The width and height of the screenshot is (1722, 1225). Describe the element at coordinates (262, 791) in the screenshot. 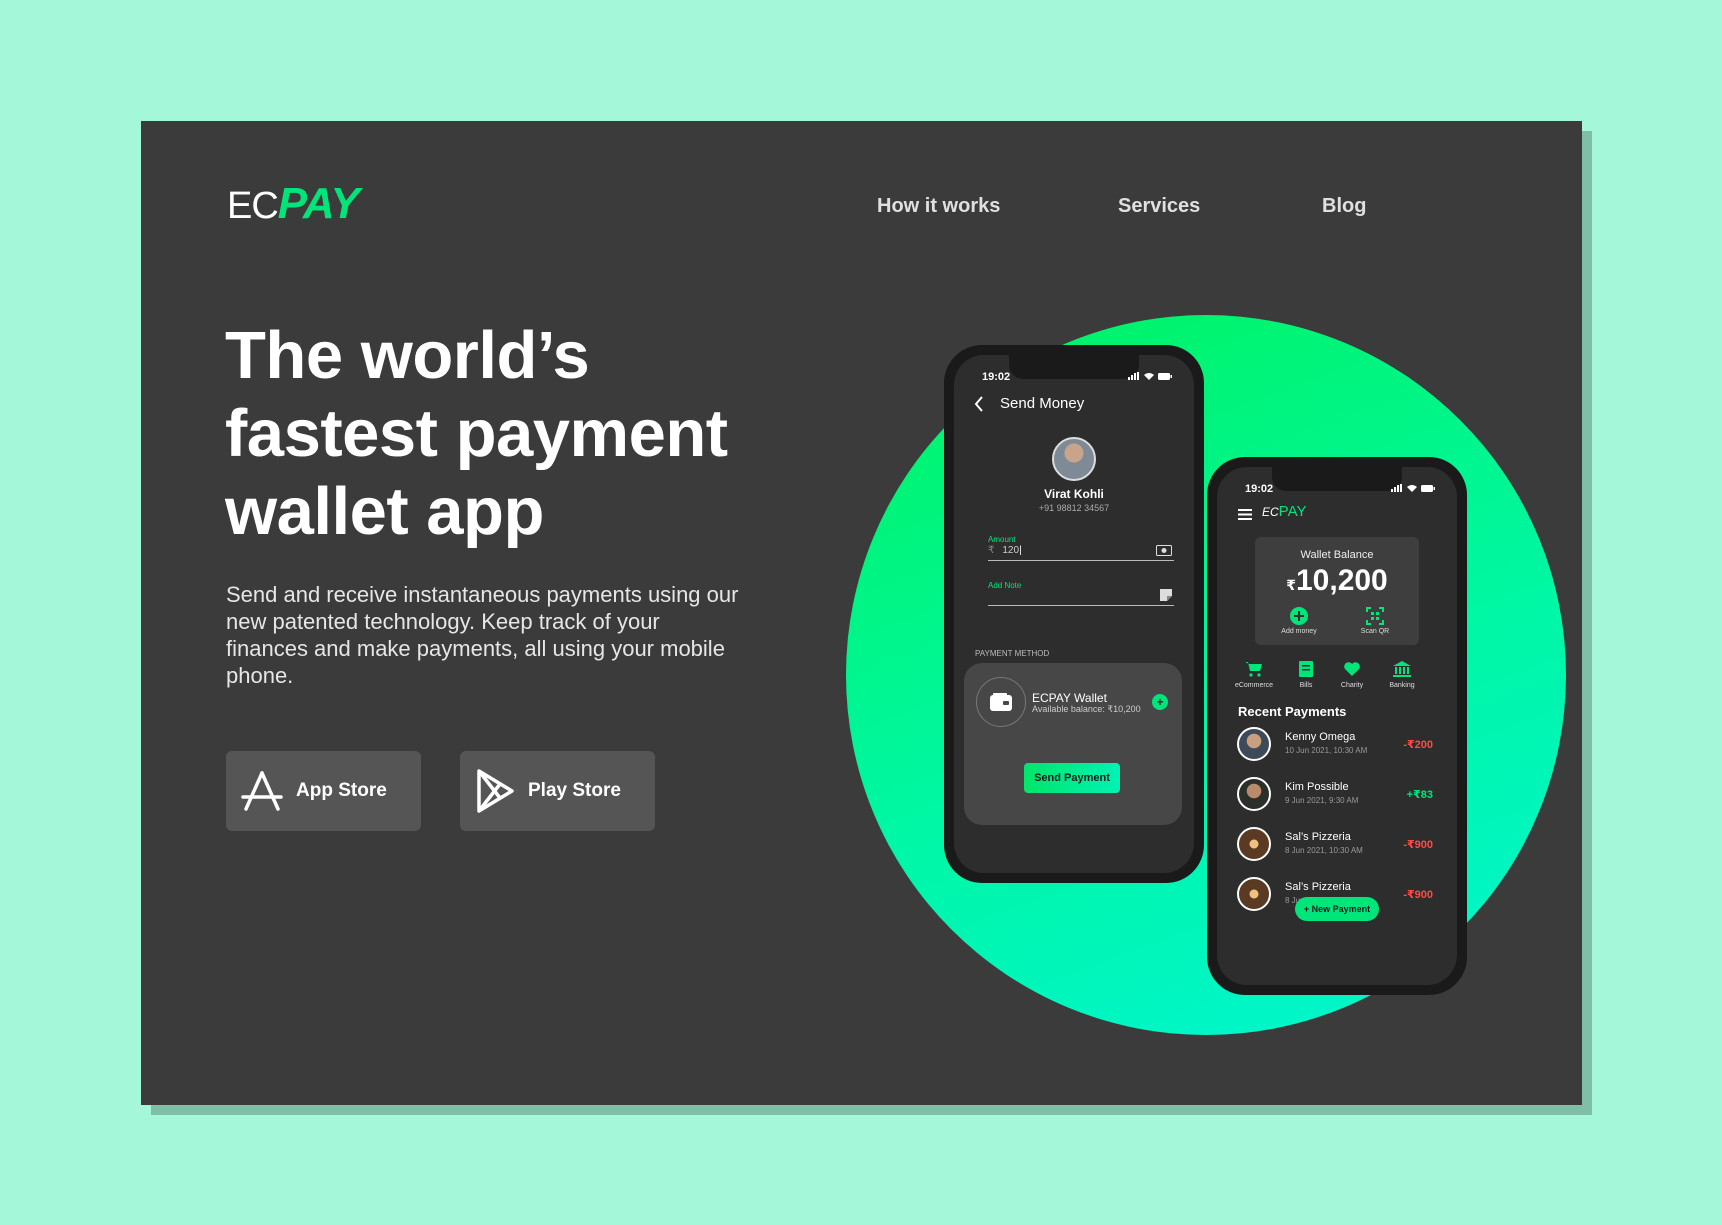

I see `app-store-icon` at that location.